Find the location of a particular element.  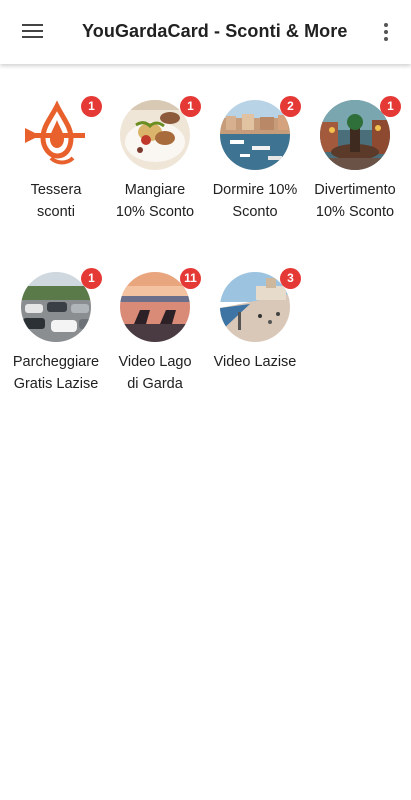

tile-parcheggiare: 1 Parcheggiare Gratis Lazise is located at coordinates (56, 345).